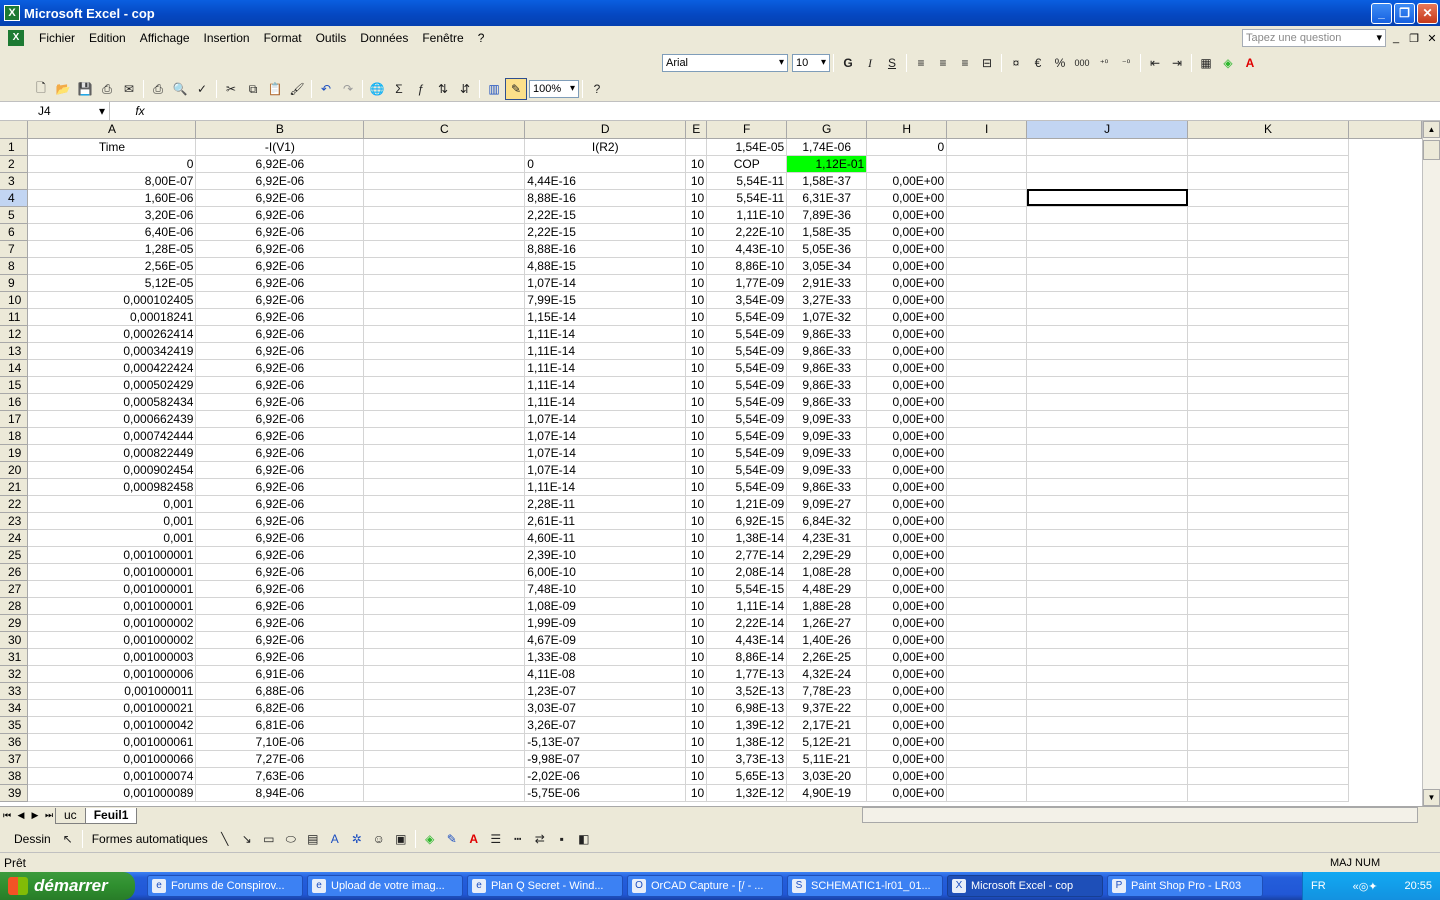 The image size is (1440, 900). What do you see at coordinates (280, 487) in the screenshot?
I see `cell-b21: 6,92E-06` at bounding box center [280, 487].